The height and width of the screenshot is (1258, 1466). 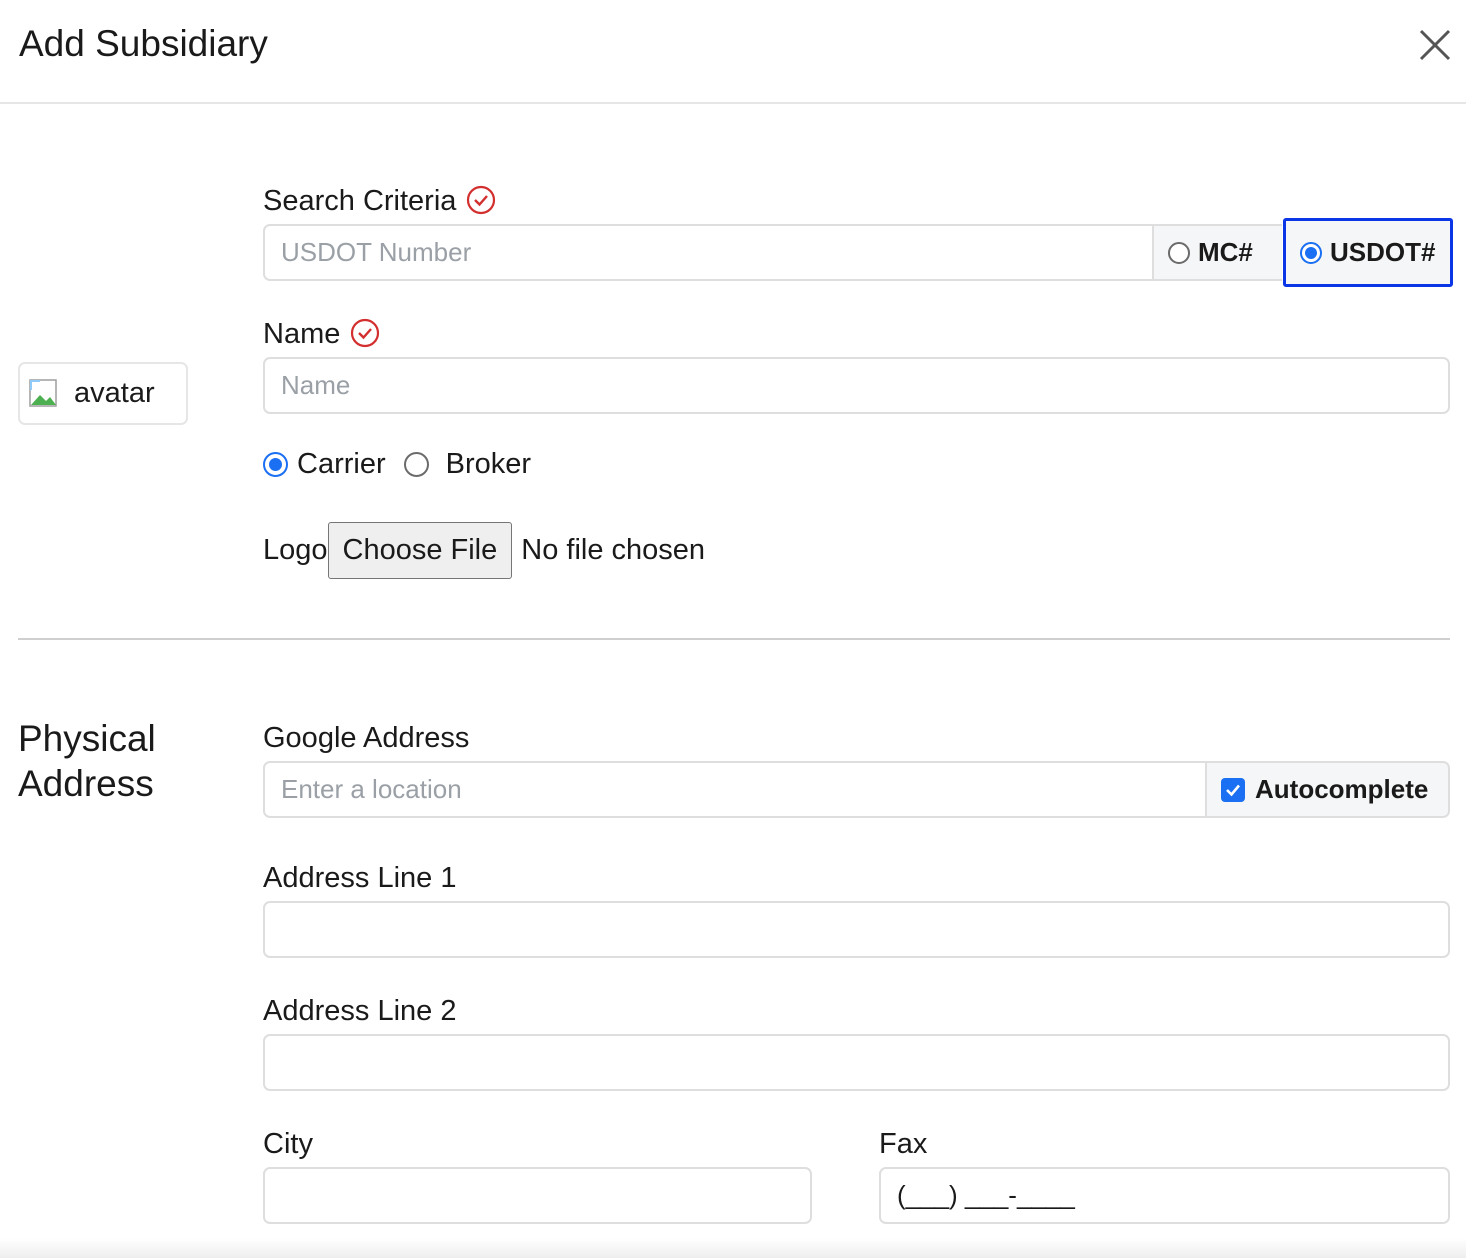 I want to click on avatar: avatar, so click(x=103, y=393).